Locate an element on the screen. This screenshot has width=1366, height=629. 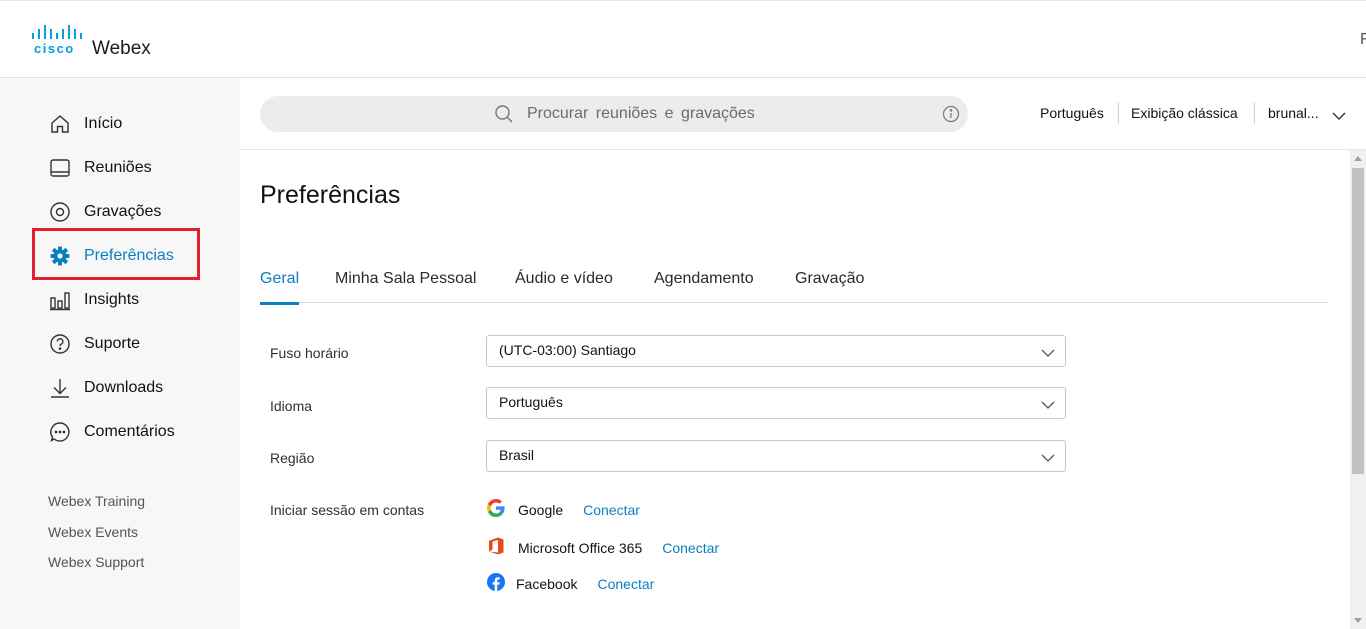
language-label: Idioma is located at coordinates (291, 406).